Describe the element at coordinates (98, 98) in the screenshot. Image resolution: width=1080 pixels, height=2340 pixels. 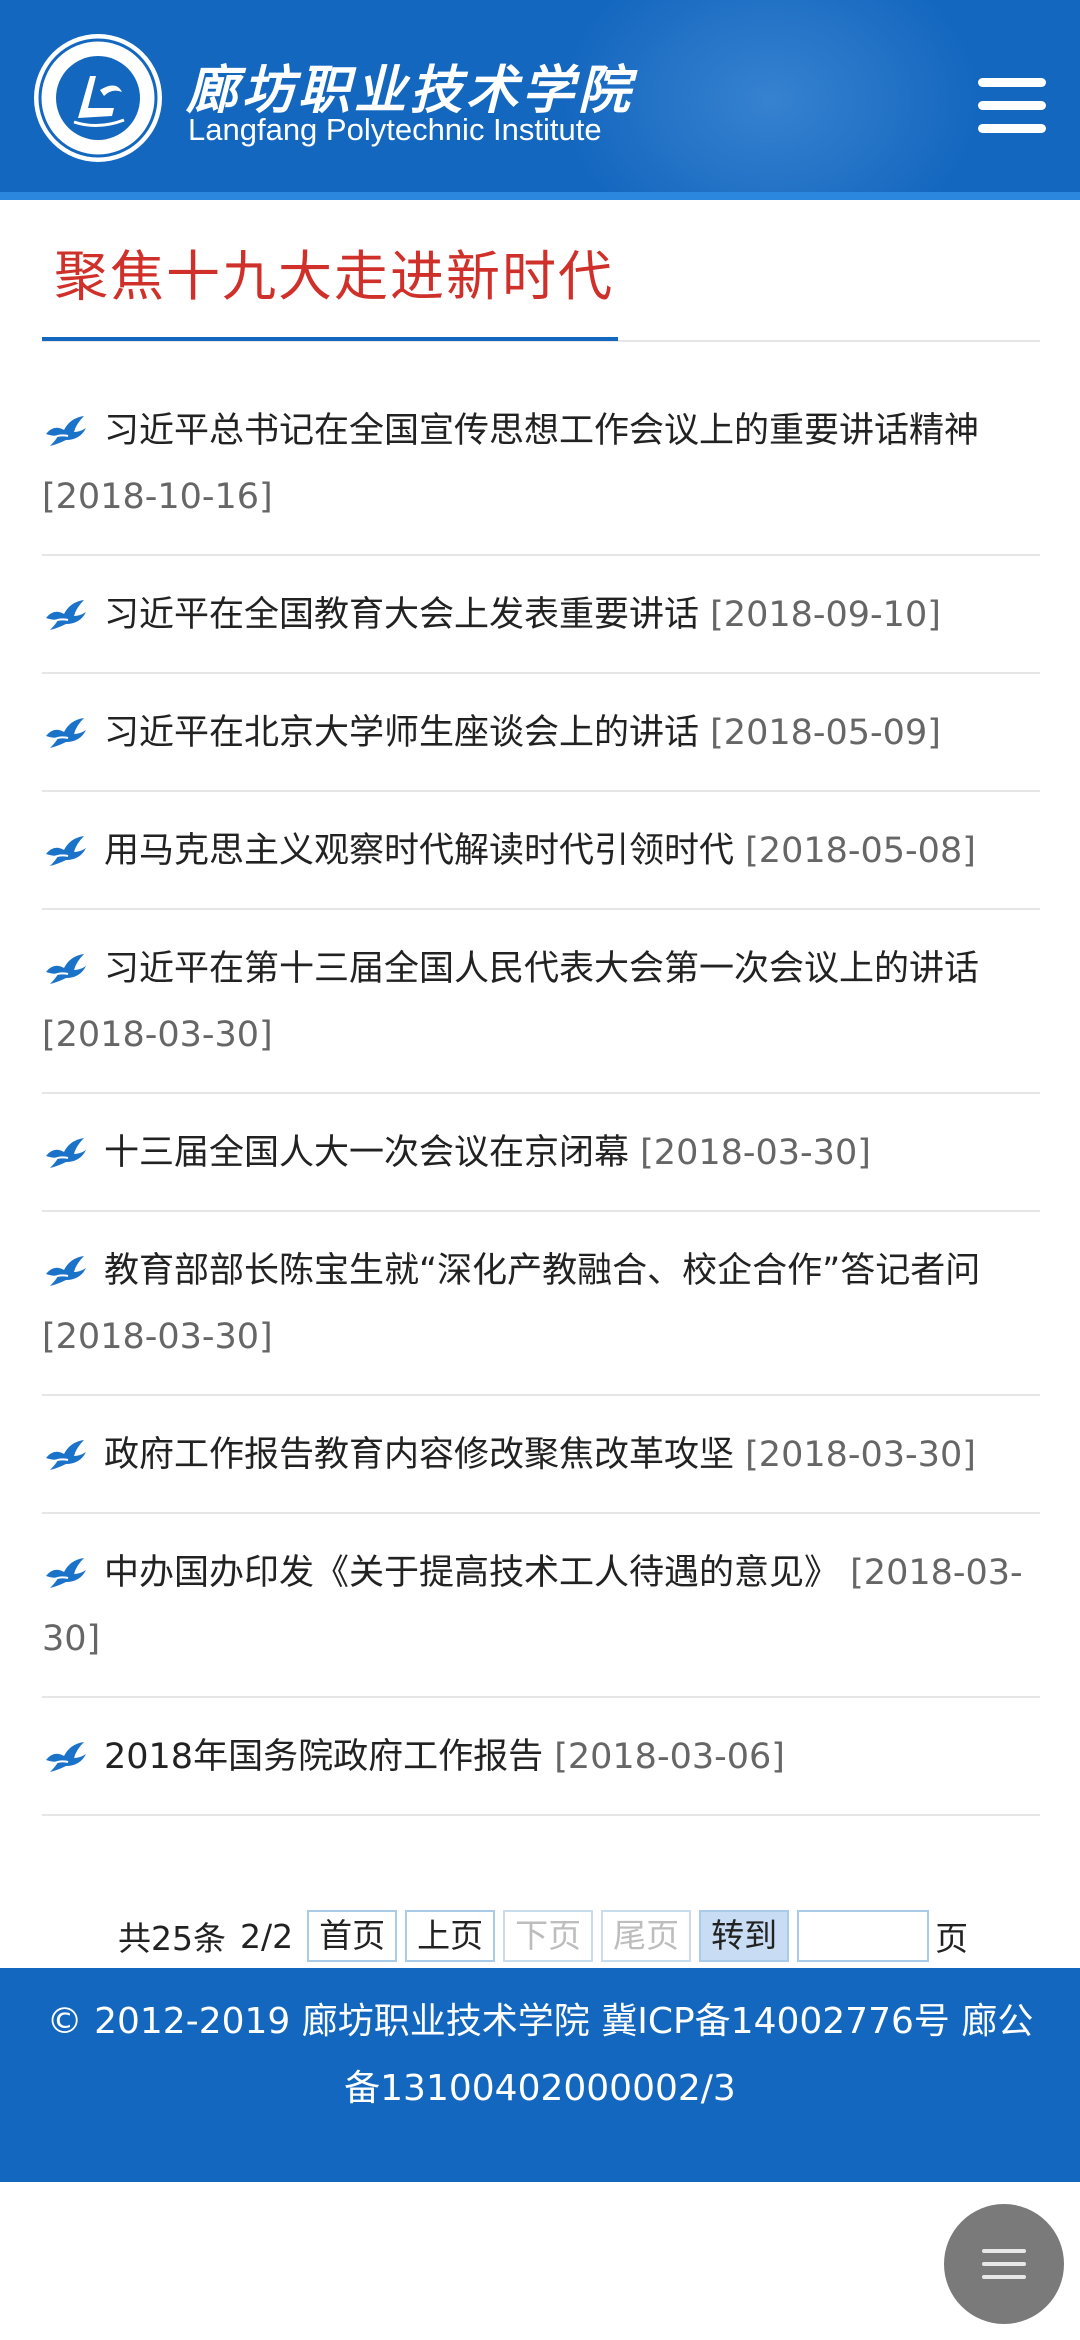
I see `college-seal-logo` at that location.